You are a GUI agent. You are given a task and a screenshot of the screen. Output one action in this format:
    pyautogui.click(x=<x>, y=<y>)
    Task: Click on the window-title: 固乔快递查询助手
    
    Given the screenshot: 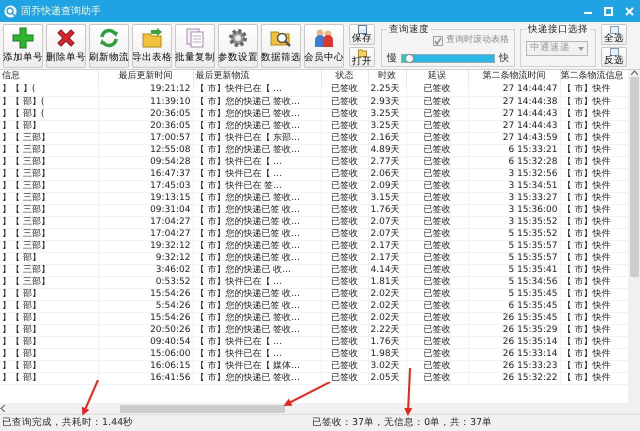 What is the action you would take?
    pyautogui.click(x=61, y=11)
    